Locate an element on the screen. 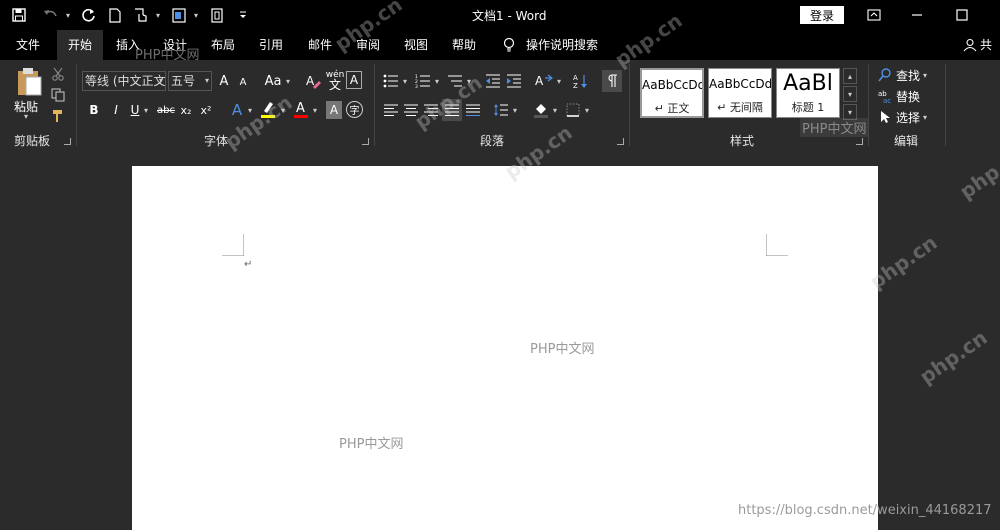  print-preview-dropdown-icon: ▾ is located at coordinates (198, 15).